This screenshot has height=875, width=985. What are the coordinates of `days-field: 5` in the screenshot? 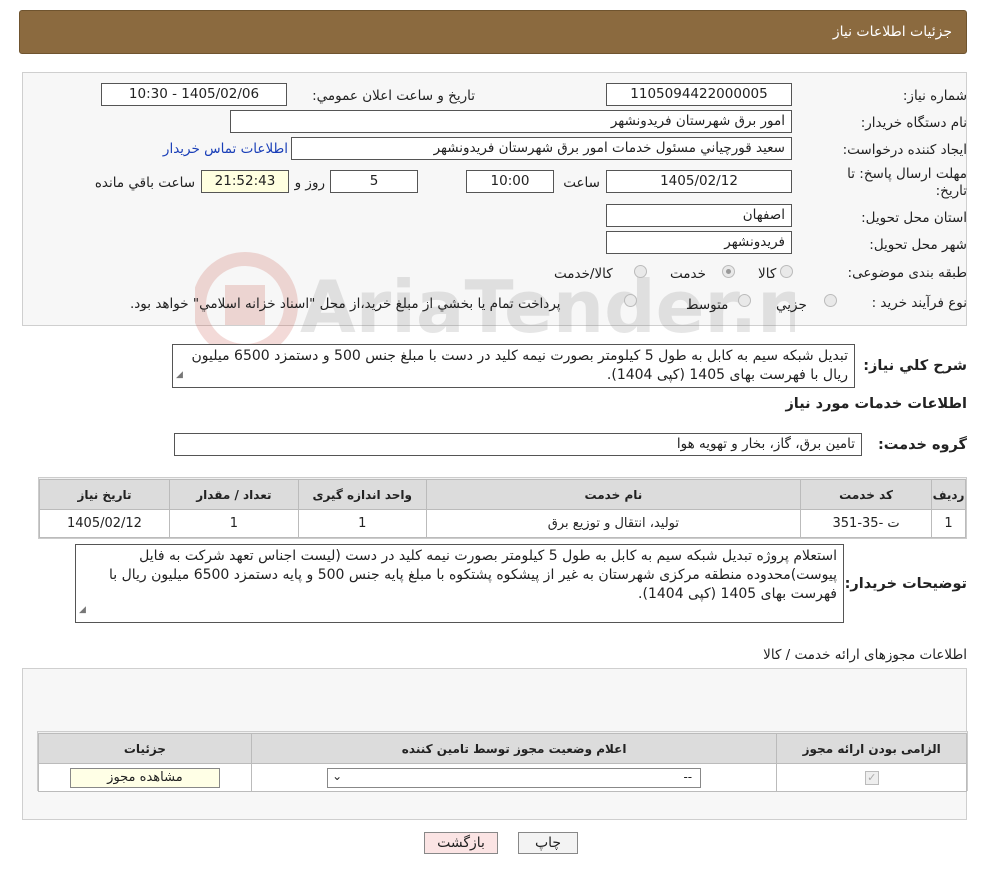 It's located at (374, 181).